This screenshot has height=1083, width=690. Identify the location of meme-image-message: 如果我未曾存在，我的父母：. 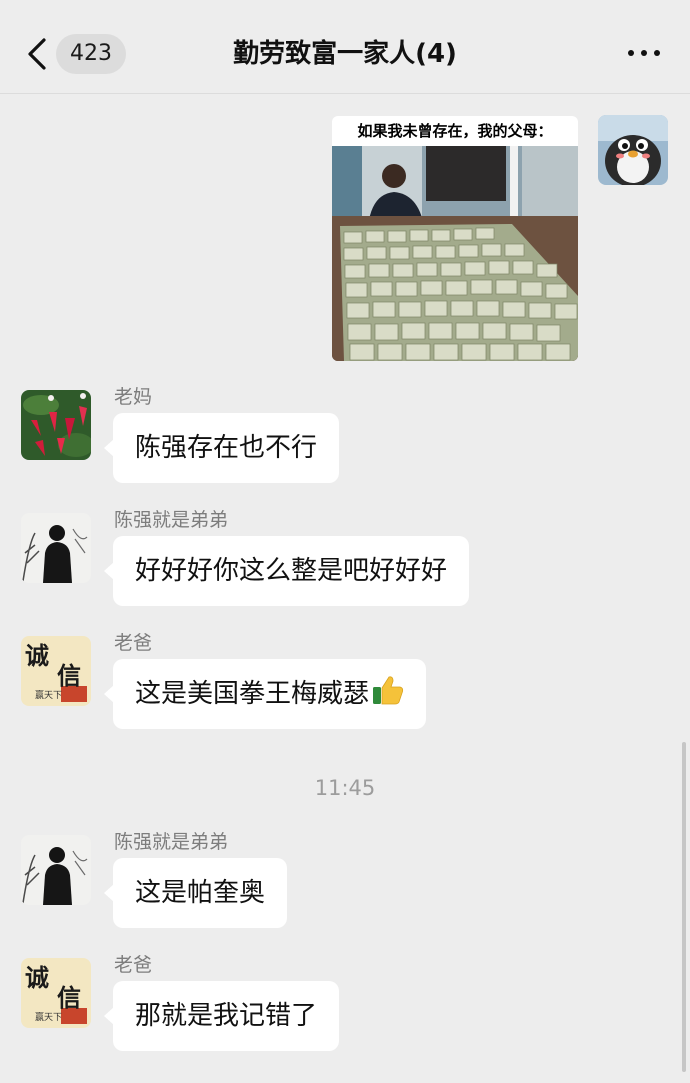
(455, 238).